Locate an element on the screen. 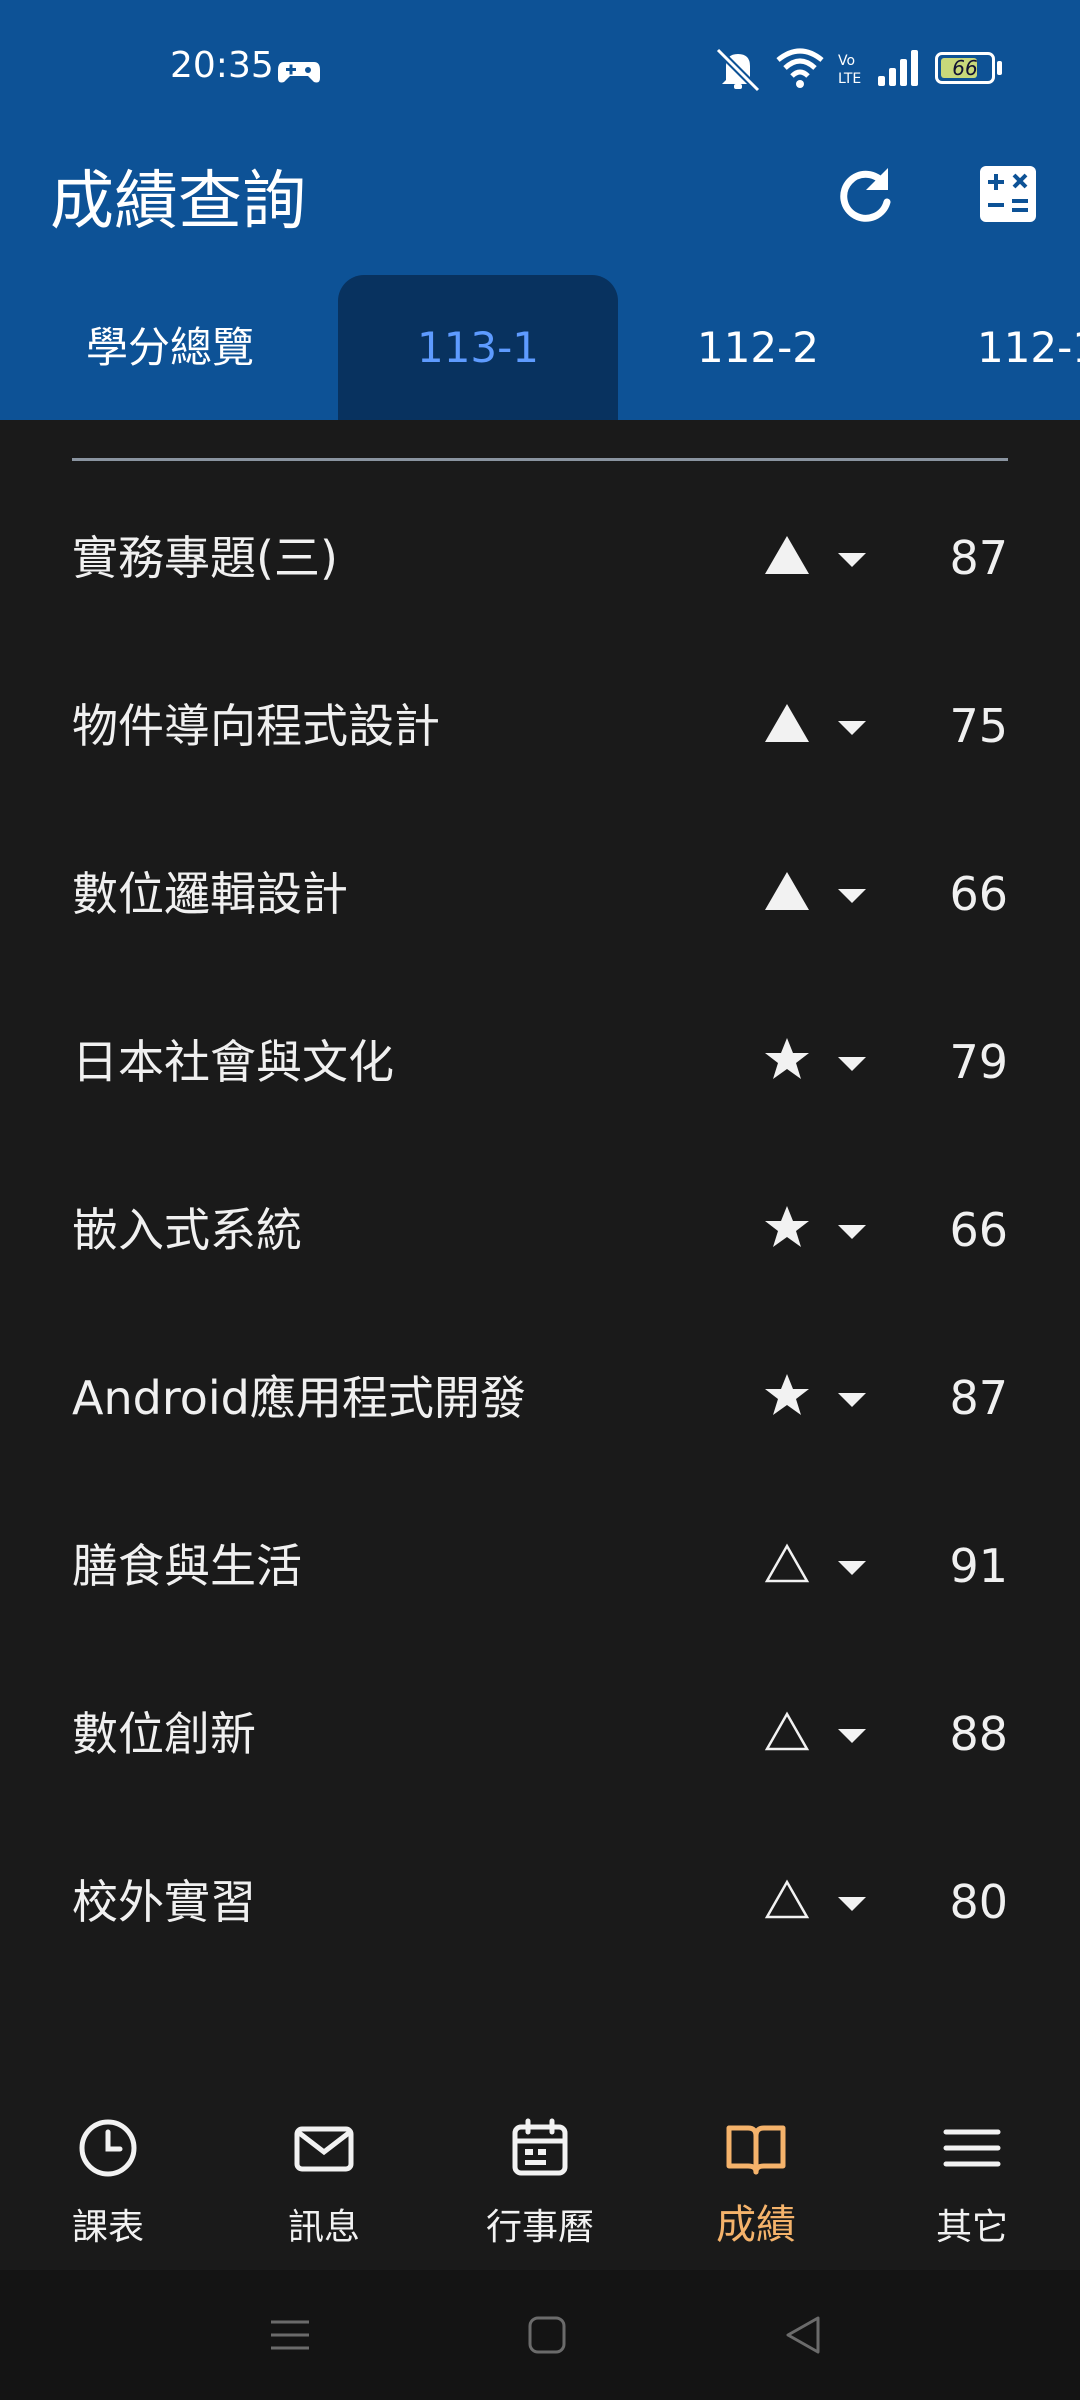  status-bar: 20:35 Vo LTE 66 is located at coordinates (540, 70).